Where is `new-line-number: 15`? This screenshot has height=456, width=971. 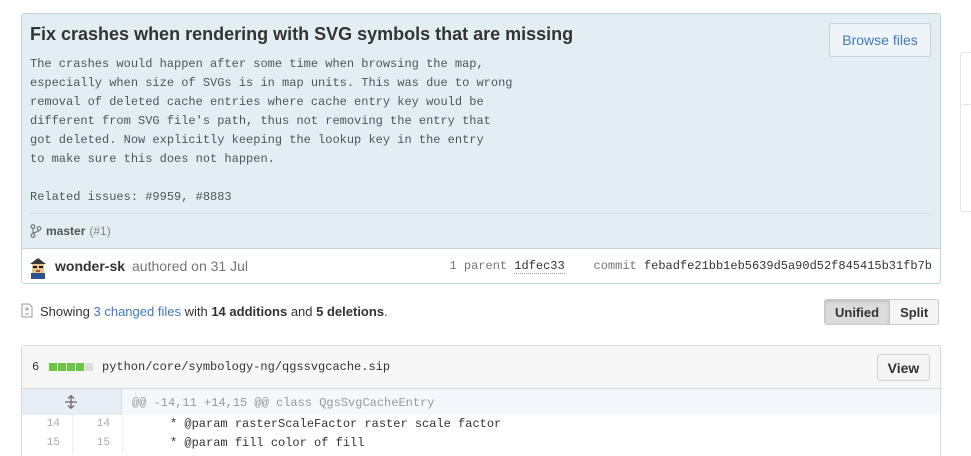
new-line-number: 15 is located at coordinates (90, 443).